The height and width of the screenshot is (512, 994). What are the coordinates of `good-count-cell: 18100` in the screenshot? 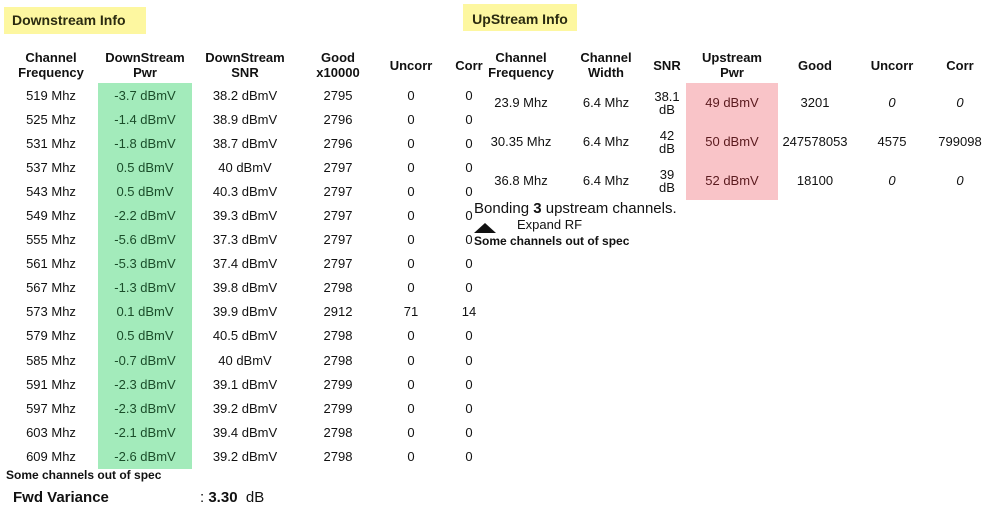 It's located at (815, 180).